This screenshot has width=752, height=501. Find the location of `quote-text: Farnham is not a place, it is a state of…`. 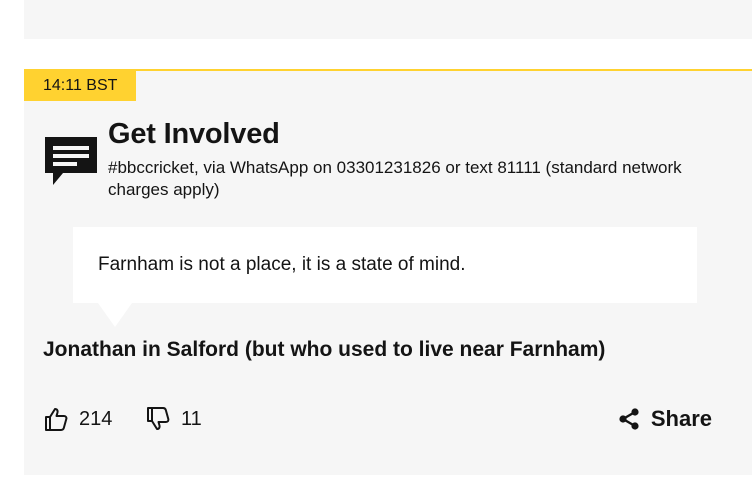

quote-text: Farnham is not a place, it is a state of… is located at coordinates (282, 264).